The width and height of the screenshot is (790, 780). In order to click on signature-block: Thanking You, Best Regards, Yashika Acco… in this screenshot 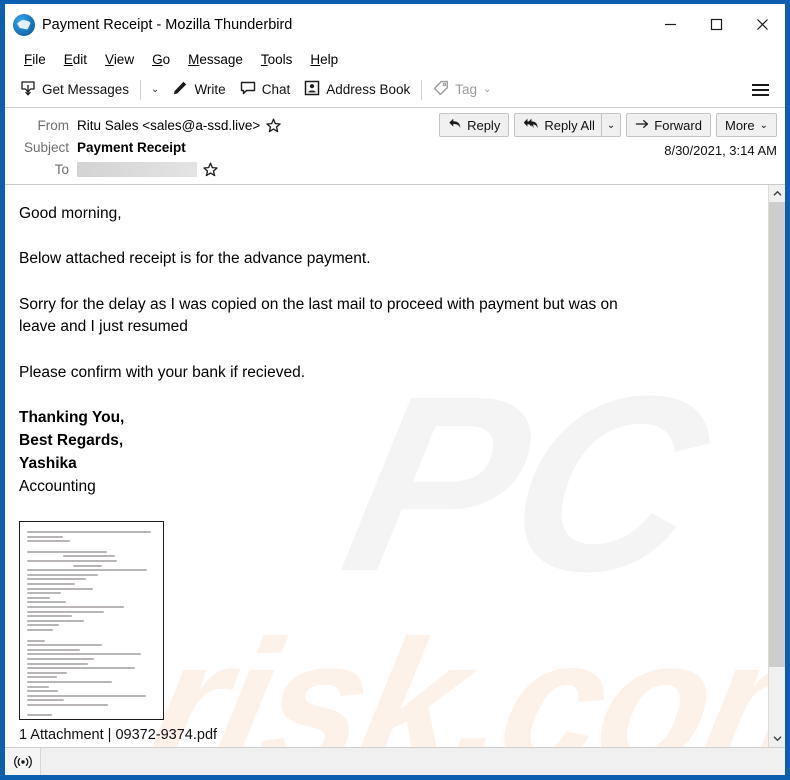, I will do `click(386, 453)`.